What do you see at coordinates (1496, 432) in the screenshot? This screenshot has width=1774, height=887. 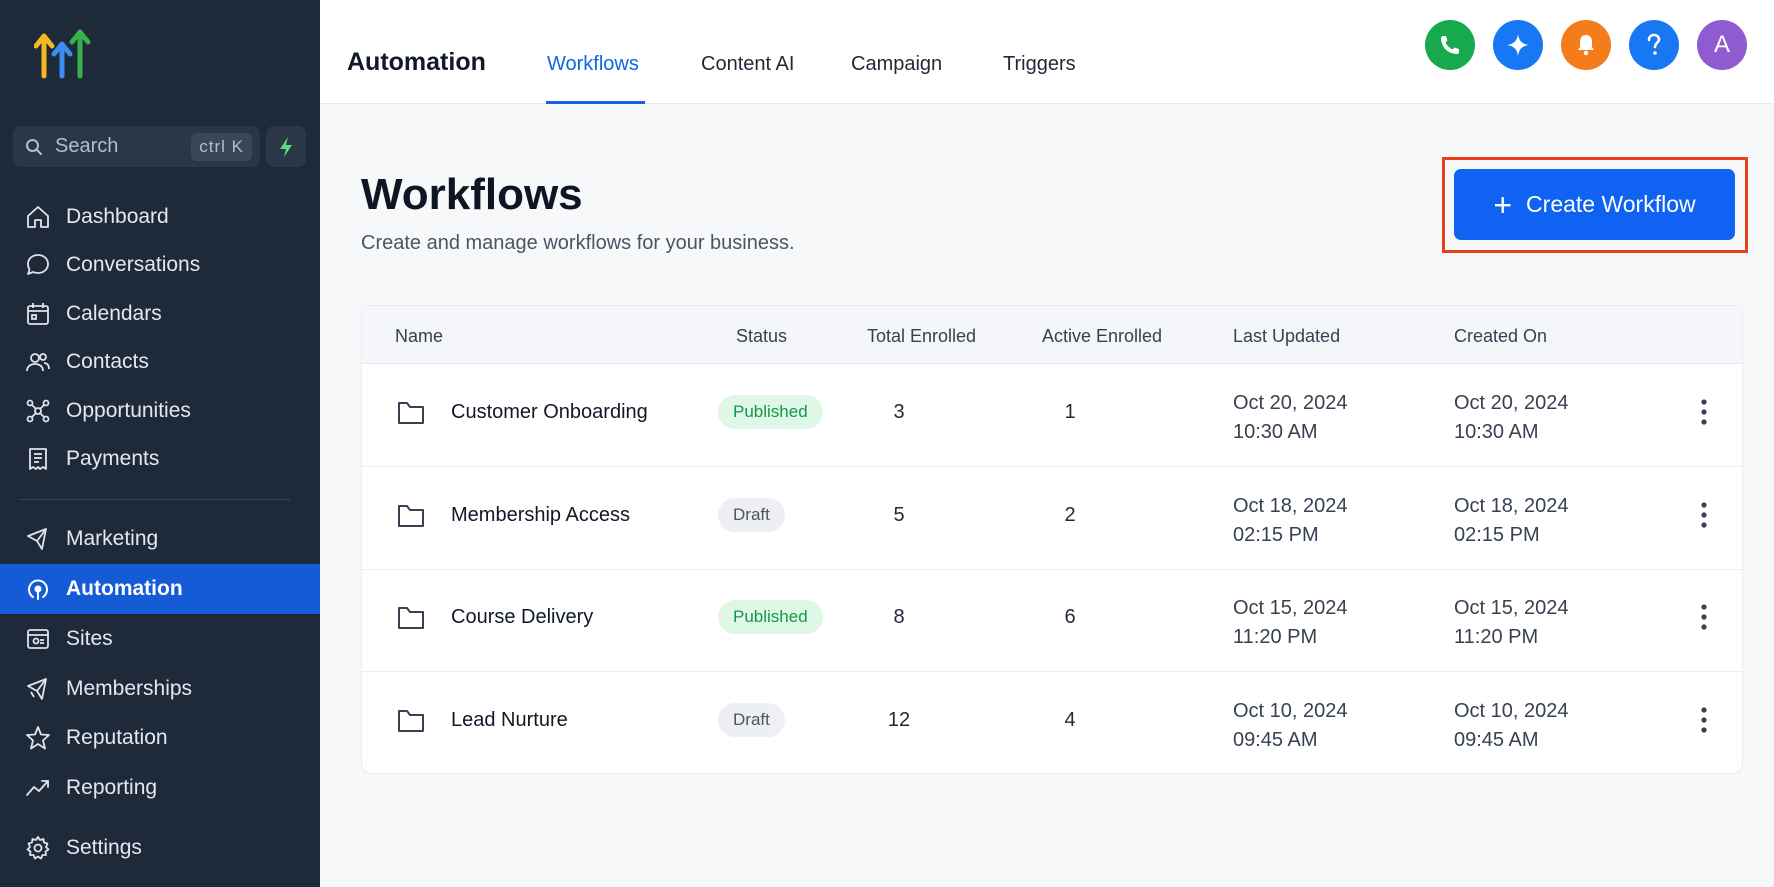 I see `created-on-time: 10:30 AM` at bounding box center [1496, 432].